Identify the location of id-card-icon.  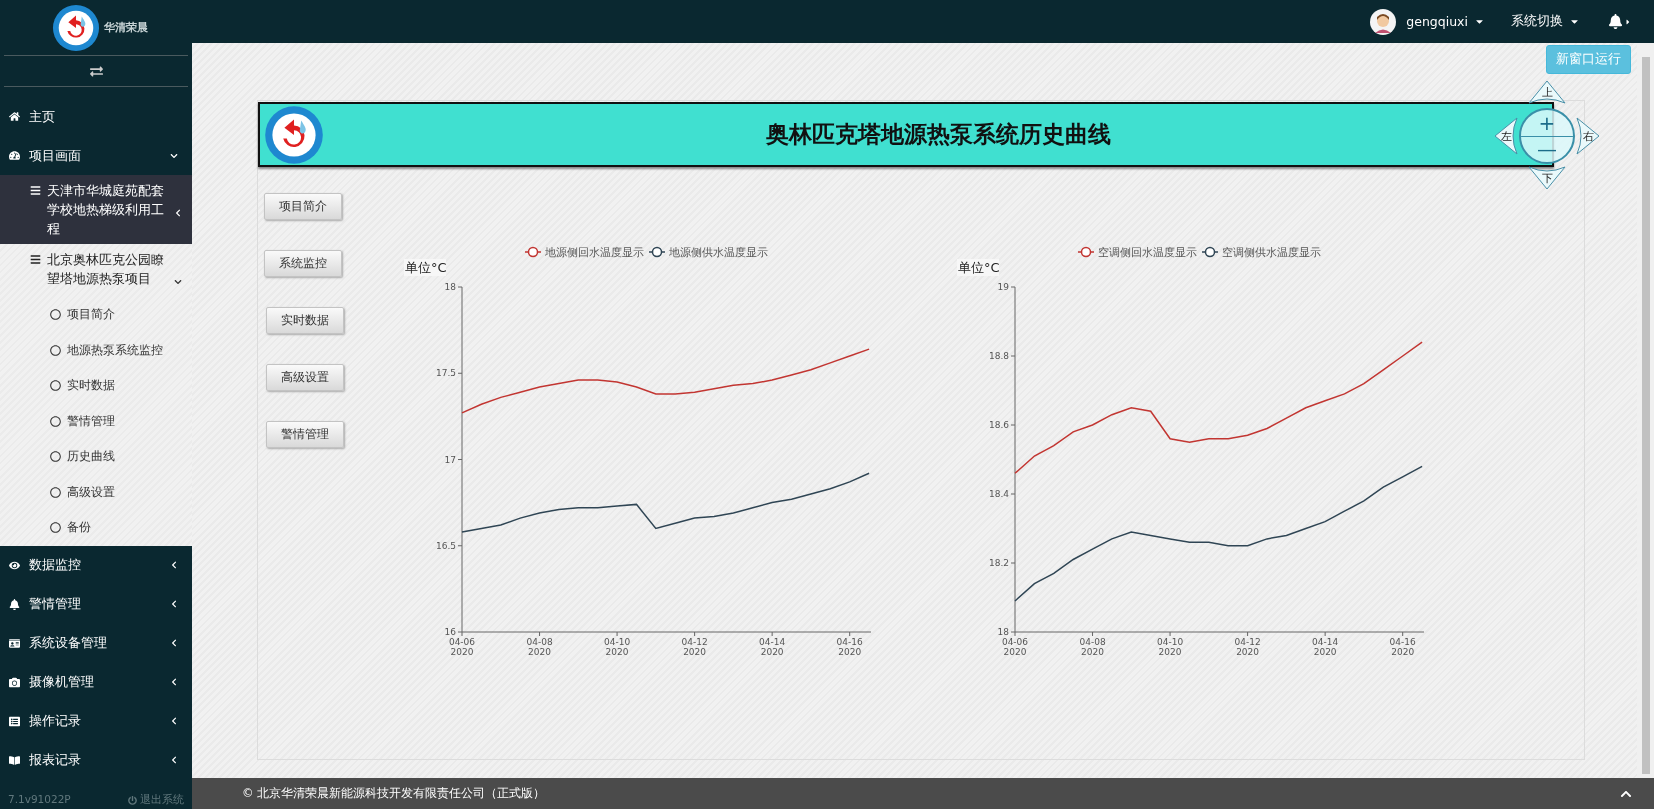
(14, 643).